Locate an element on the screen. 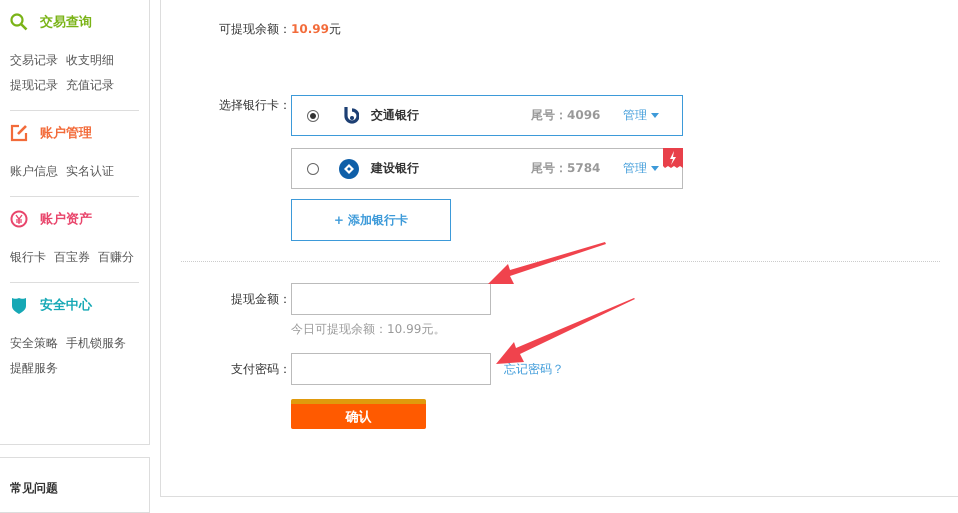 The height and width of the screenshot is (513, 958). section-title: 交易查询 is located at coordinates (66, 22).